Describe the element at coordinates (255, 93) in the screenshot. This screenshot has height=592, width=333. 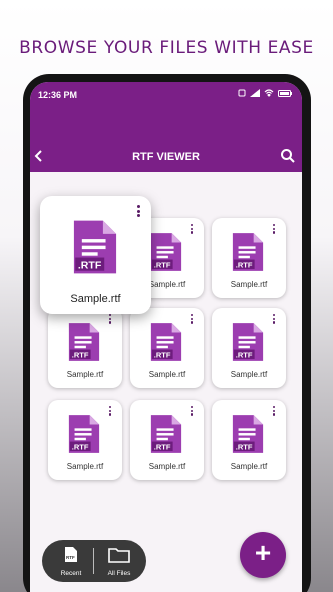
I see `signal-icon` at that location.